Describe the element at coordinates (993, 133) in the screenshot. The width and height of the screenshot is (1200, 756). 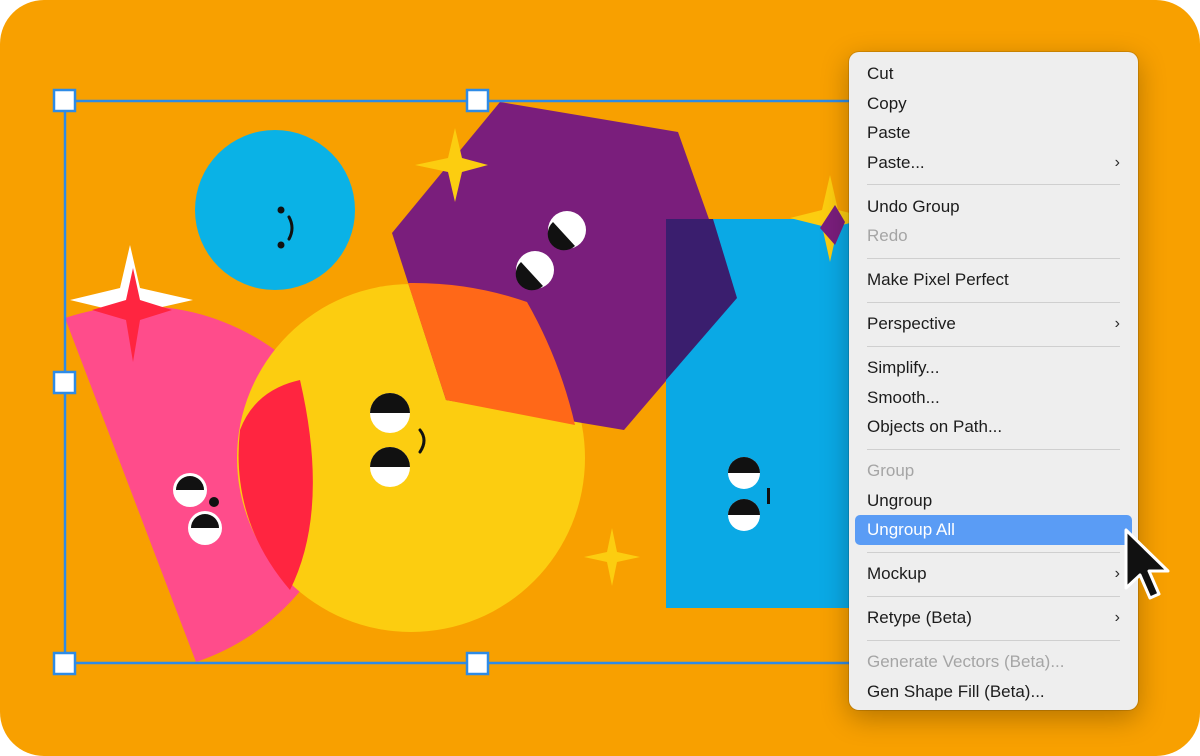
I see `menu-item-paste: Paste` at that location.